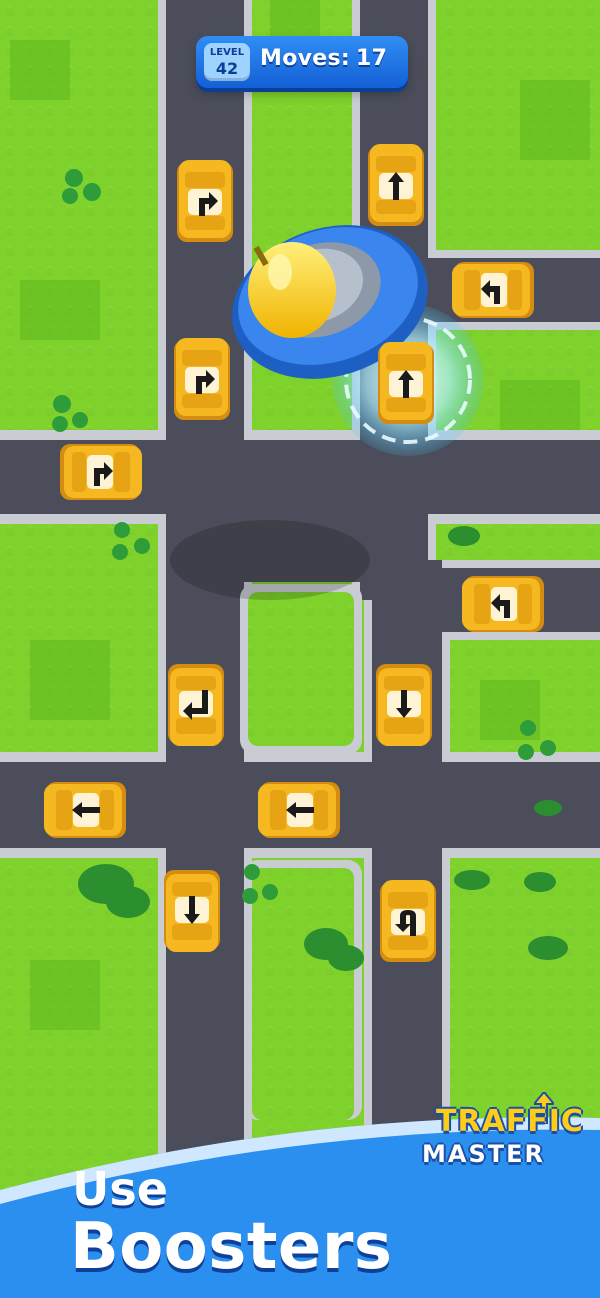 This screenshot has height=1298, width=600. I want to click on car-bottom-mid-h, so click(299, 810).